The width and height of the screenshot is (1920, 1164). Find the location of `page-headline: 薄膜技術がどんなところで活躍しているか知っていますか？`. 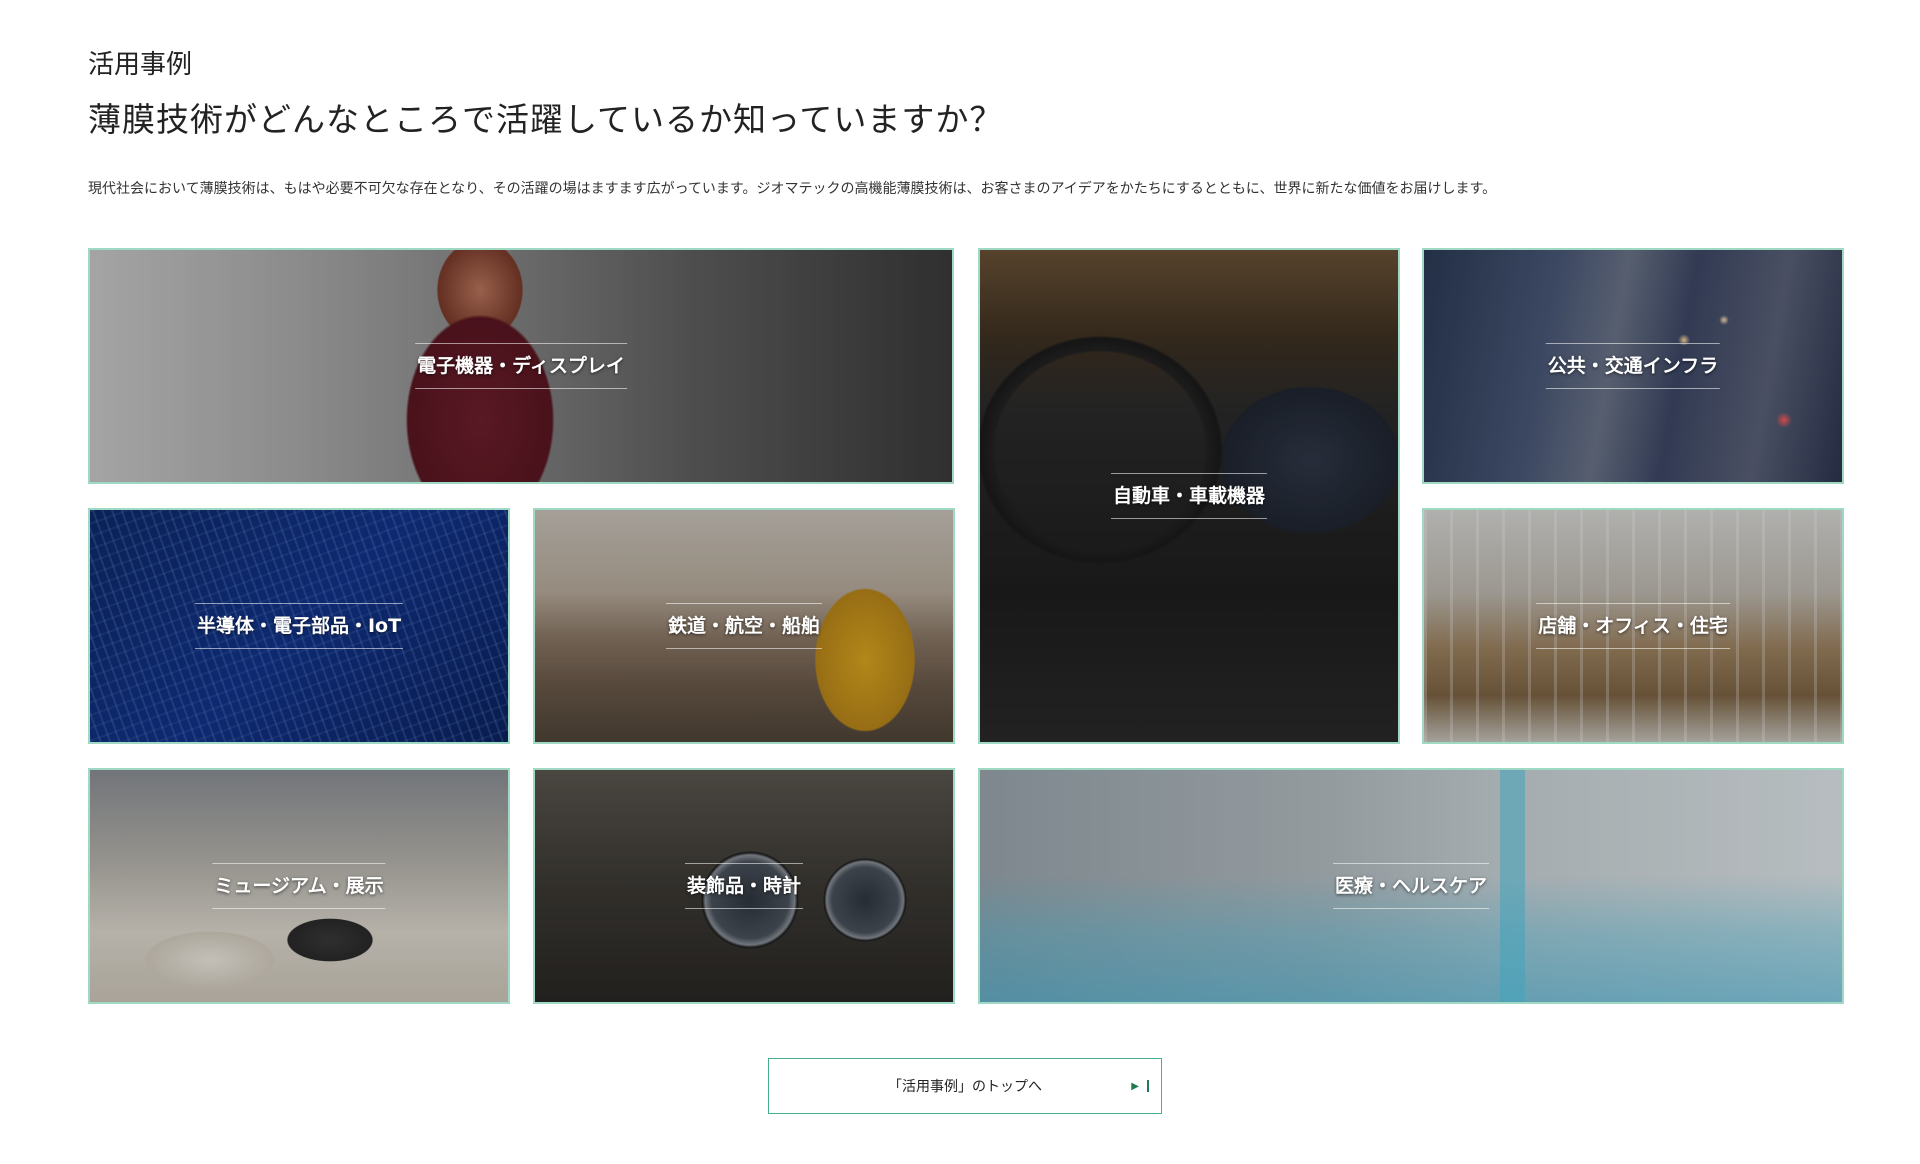

page-headline: 薄膜技術がどんなところで活躍しているか知っていますか？ is located at coordinates (546, 119).